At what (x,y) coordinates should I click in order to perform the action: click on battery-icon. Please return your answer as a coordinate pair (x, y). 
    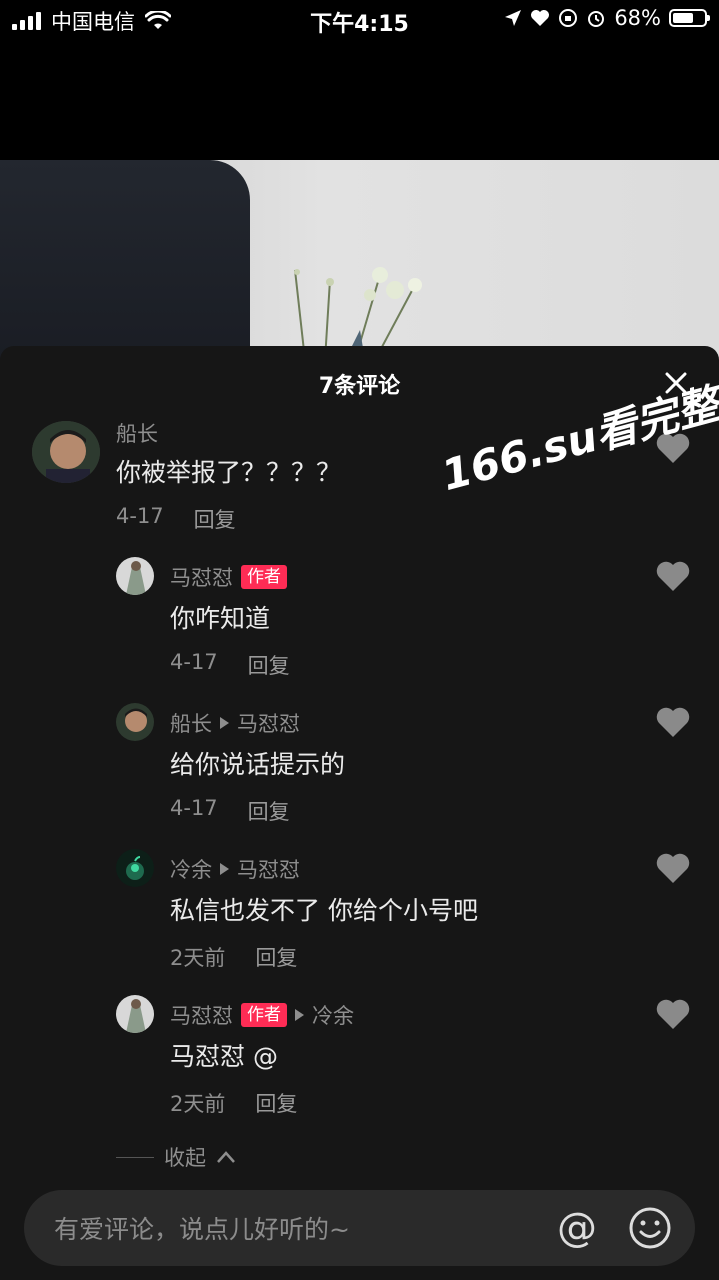
    Looking at the image, I should click on (689, 18).